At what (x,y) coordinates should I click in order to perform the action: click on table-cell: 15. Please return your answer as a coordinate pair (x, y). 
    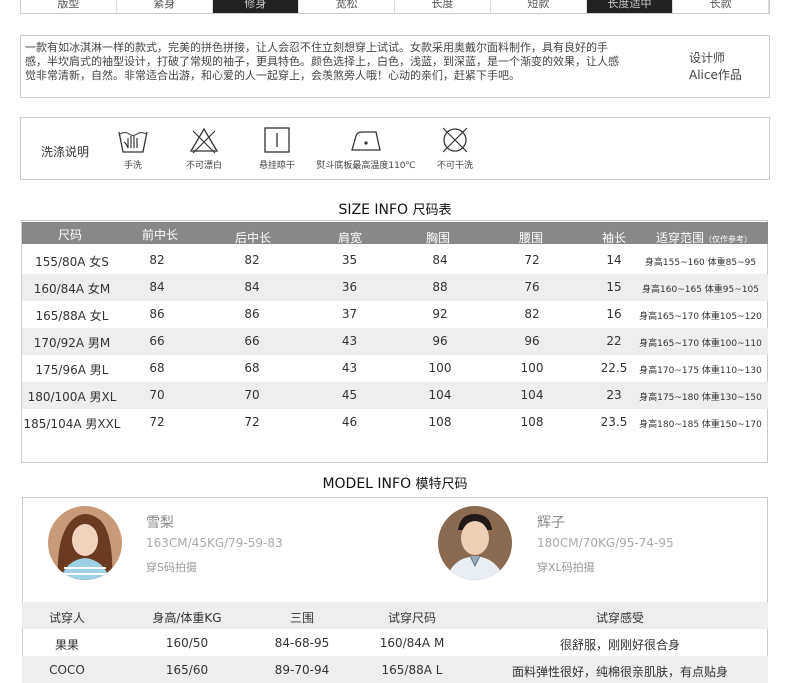
    Looking at the image, I should click on (614, 287).